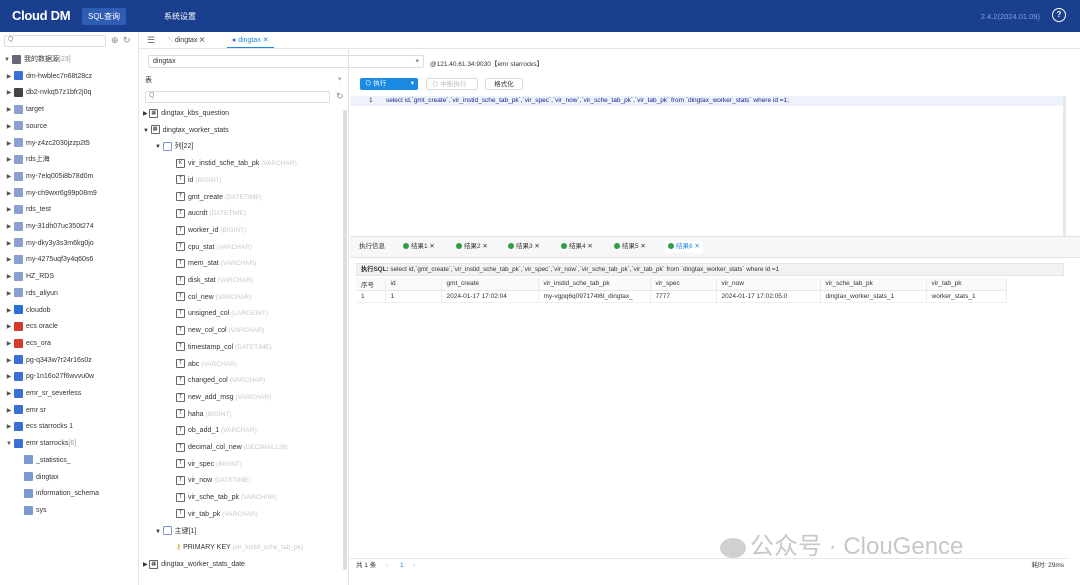  Describe the element at coordinates (49, 244) in the screenshot. I see `datasource-item: ▶ my-dky3y3s3m6kg0jo` at that location.